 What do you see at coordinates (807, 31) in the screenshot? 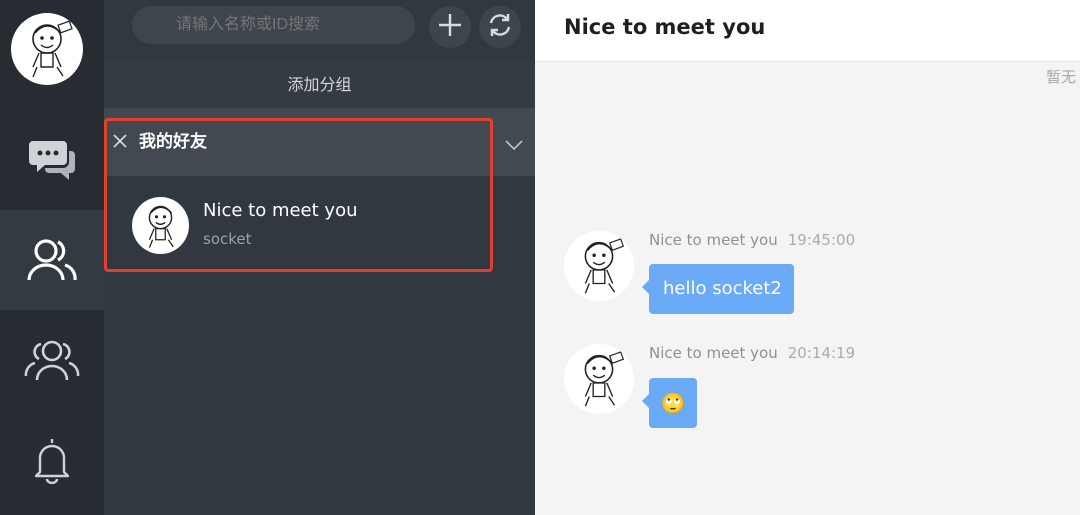
I see `chat-header: Nice to meet you` at bounding box center [807, 31].